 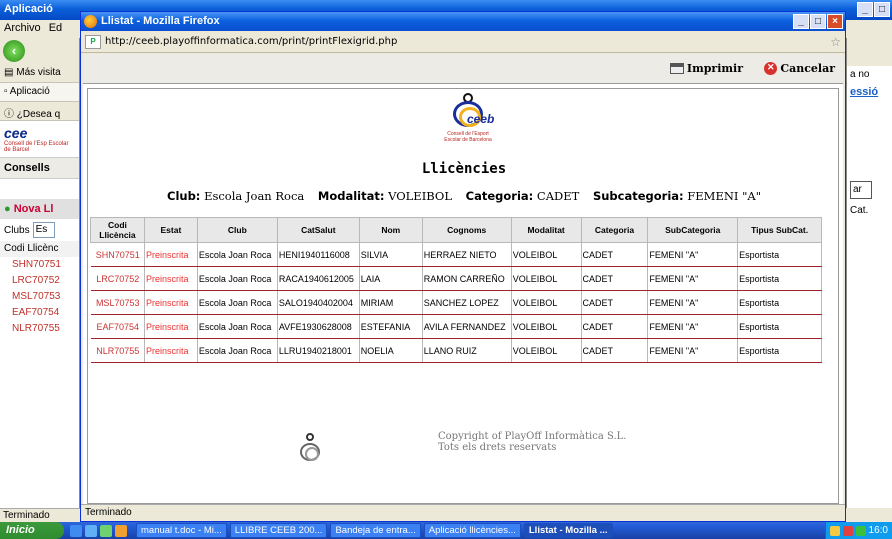 What do you see at coordinates (351, 196) in the screenshot?
I see `modalitat-label: Modalitat:` at bounding box center [351, 196].